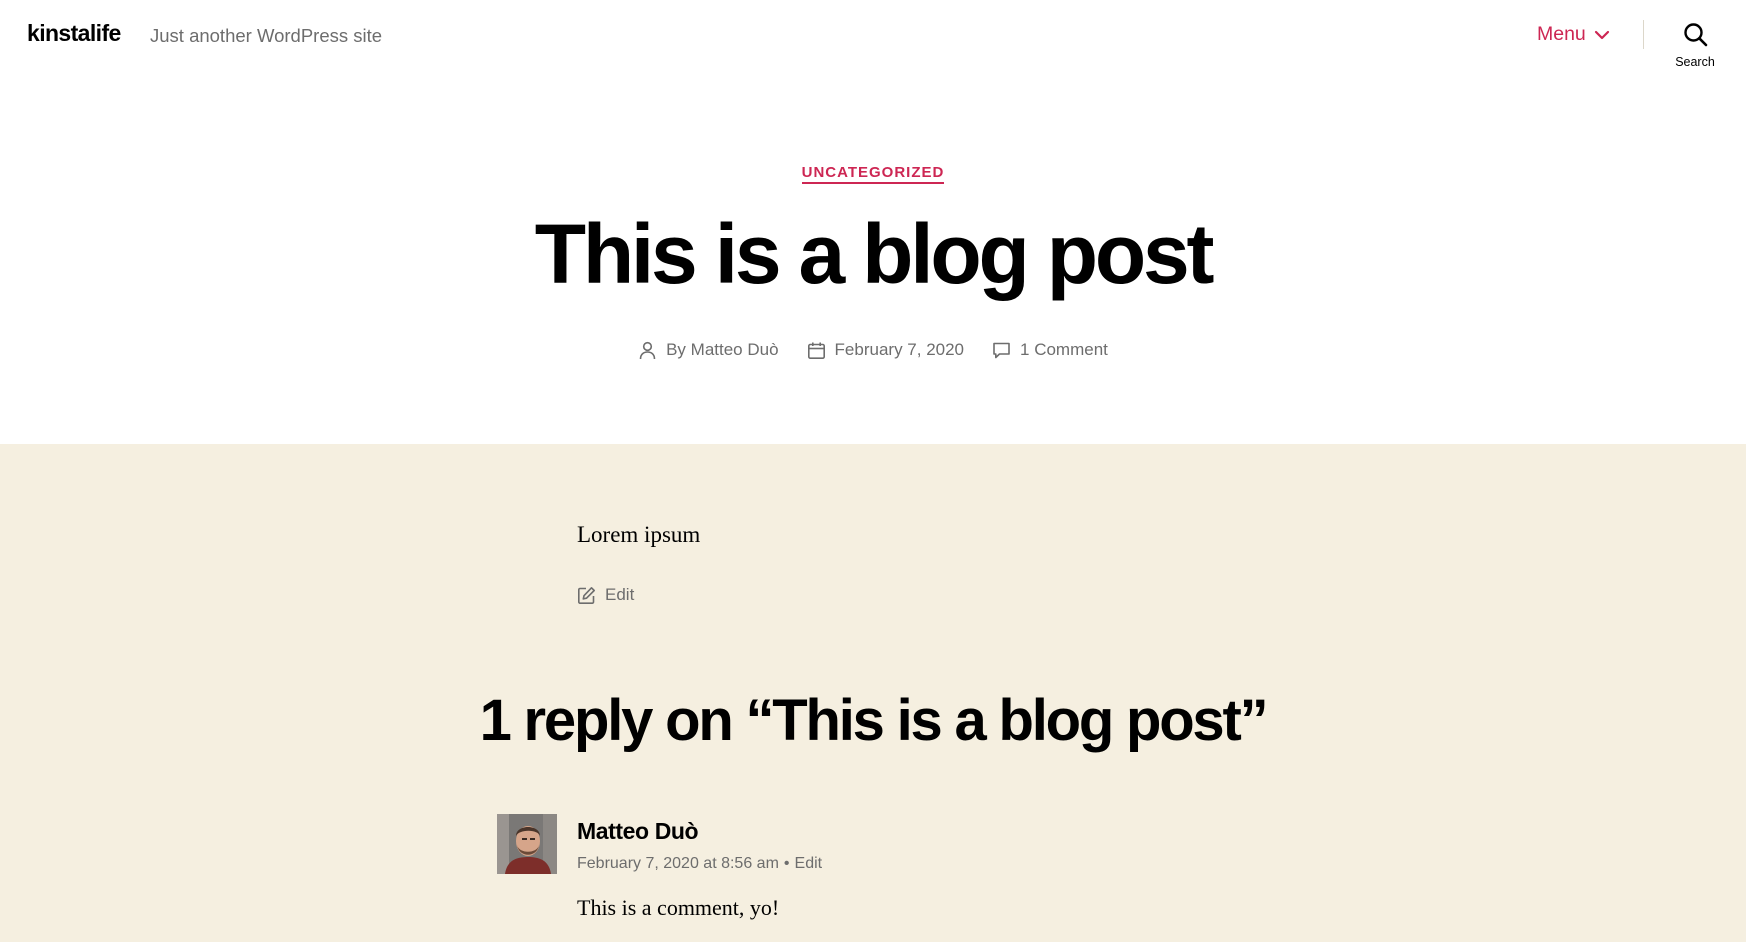 The width and height of the screenshot is (1746, 942). Describe the element at coordinates (1001, 350) in the screenshot. I see `comment-icon` at that location.